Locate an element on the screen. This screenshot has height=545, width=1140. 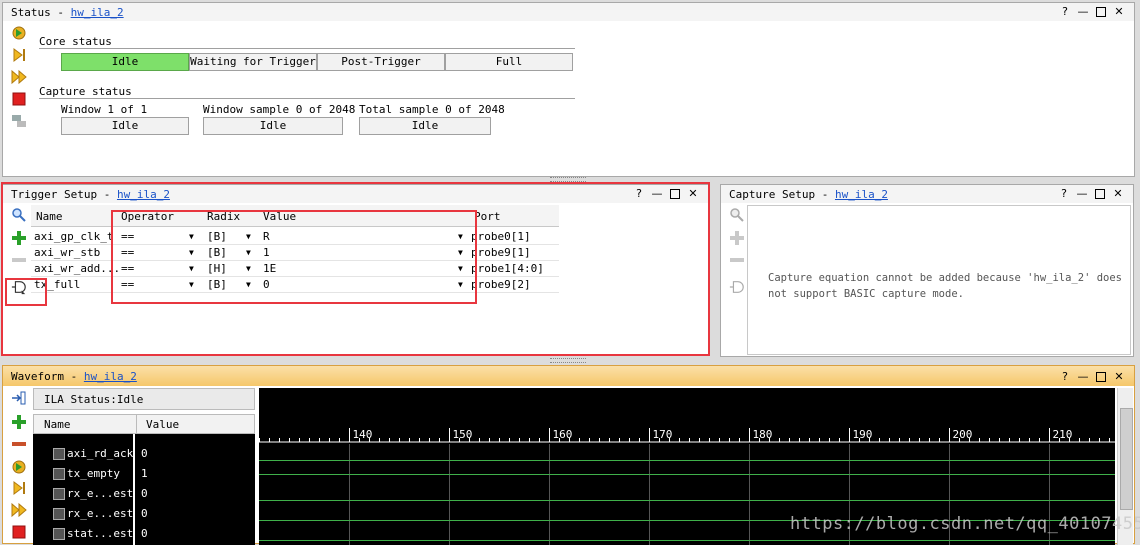
timeline-tick-label: 180 is located at coordinates (763, 434).